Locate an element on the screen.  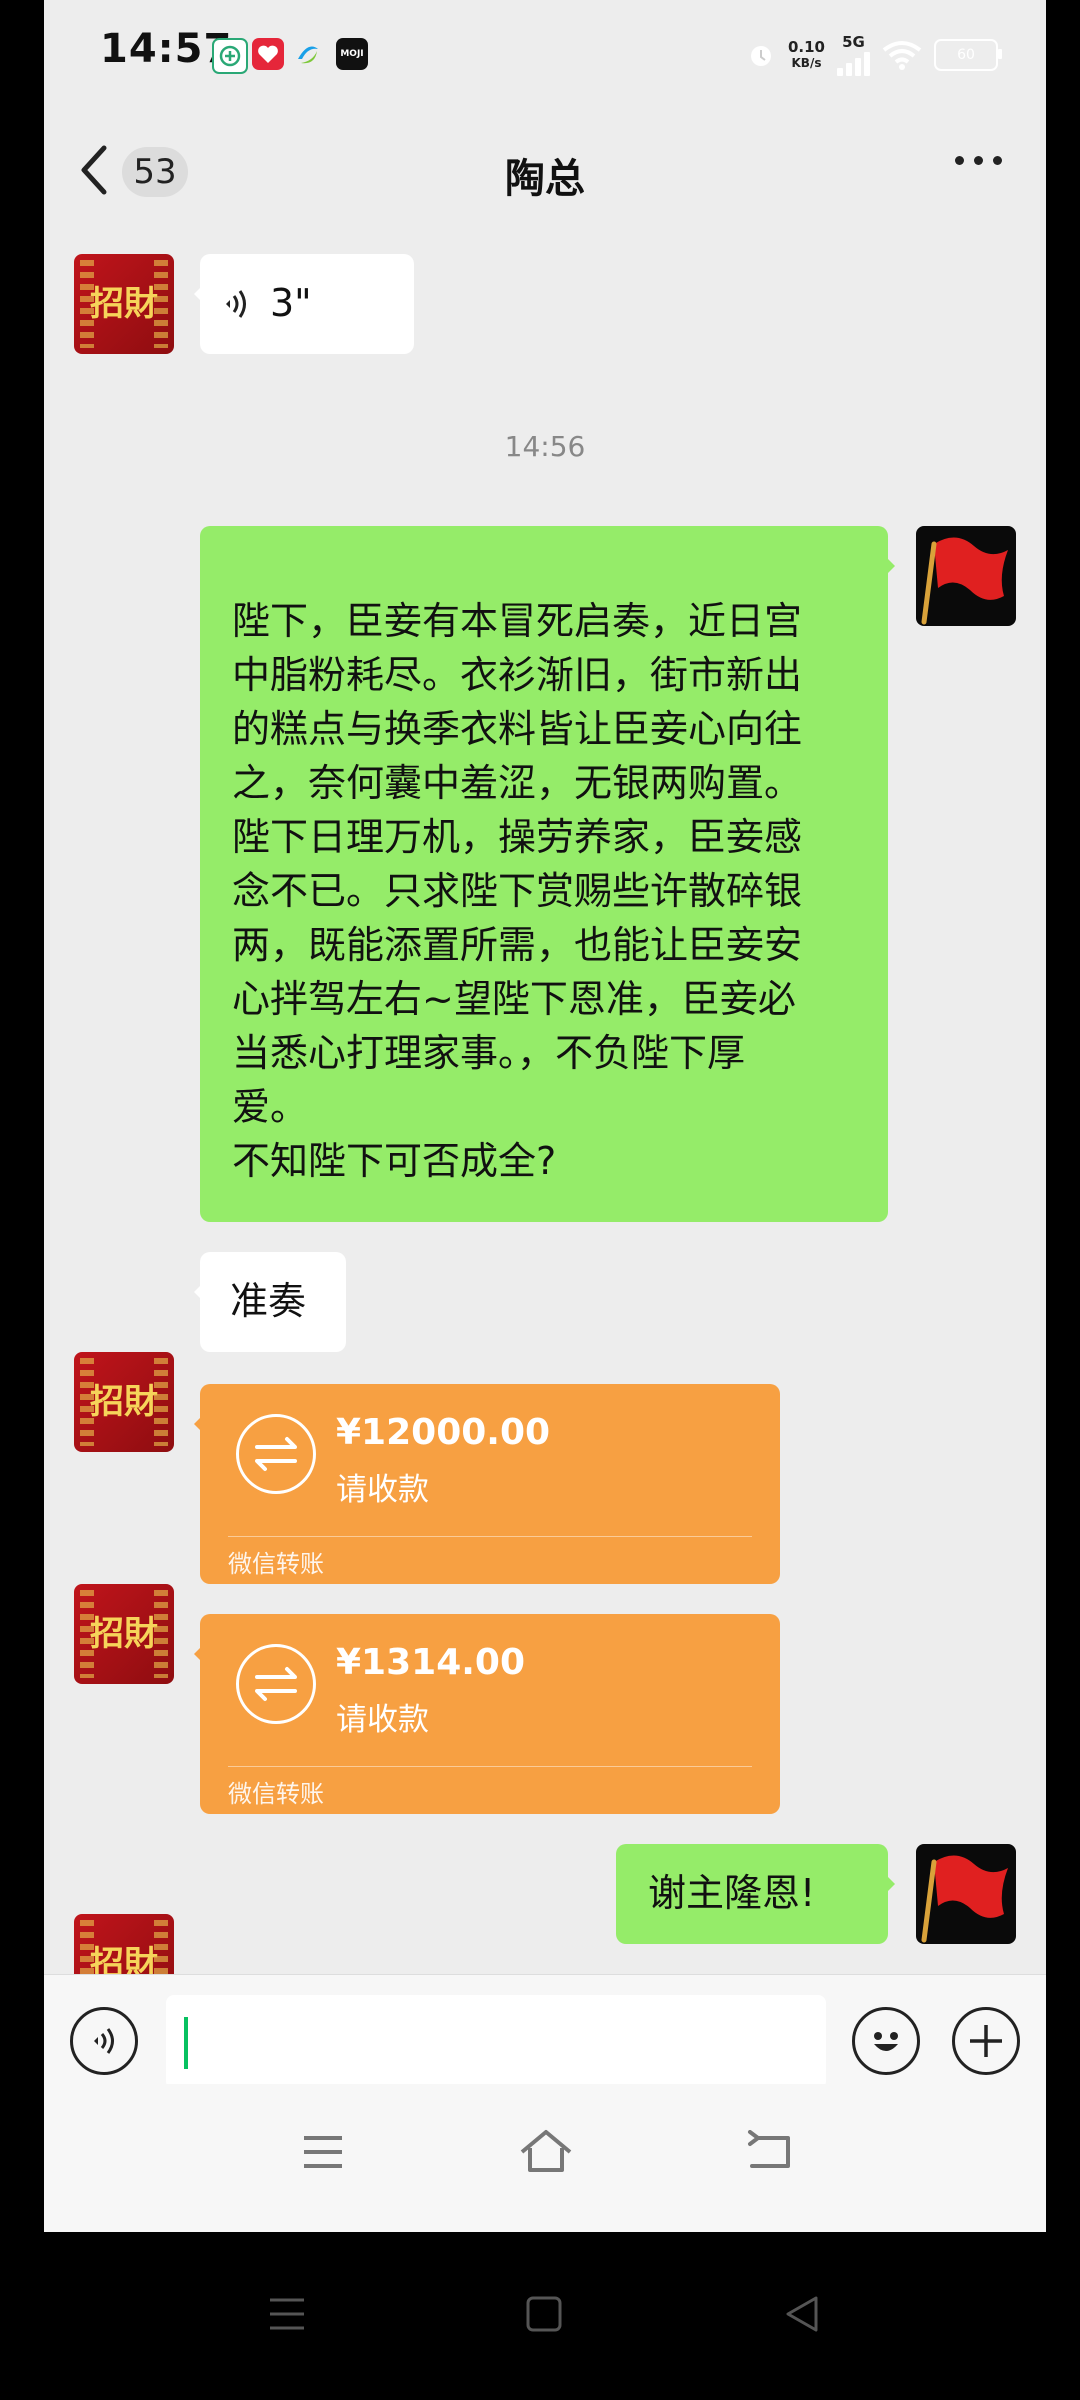
voice-input-icon is located at coordinates (104, 2041).